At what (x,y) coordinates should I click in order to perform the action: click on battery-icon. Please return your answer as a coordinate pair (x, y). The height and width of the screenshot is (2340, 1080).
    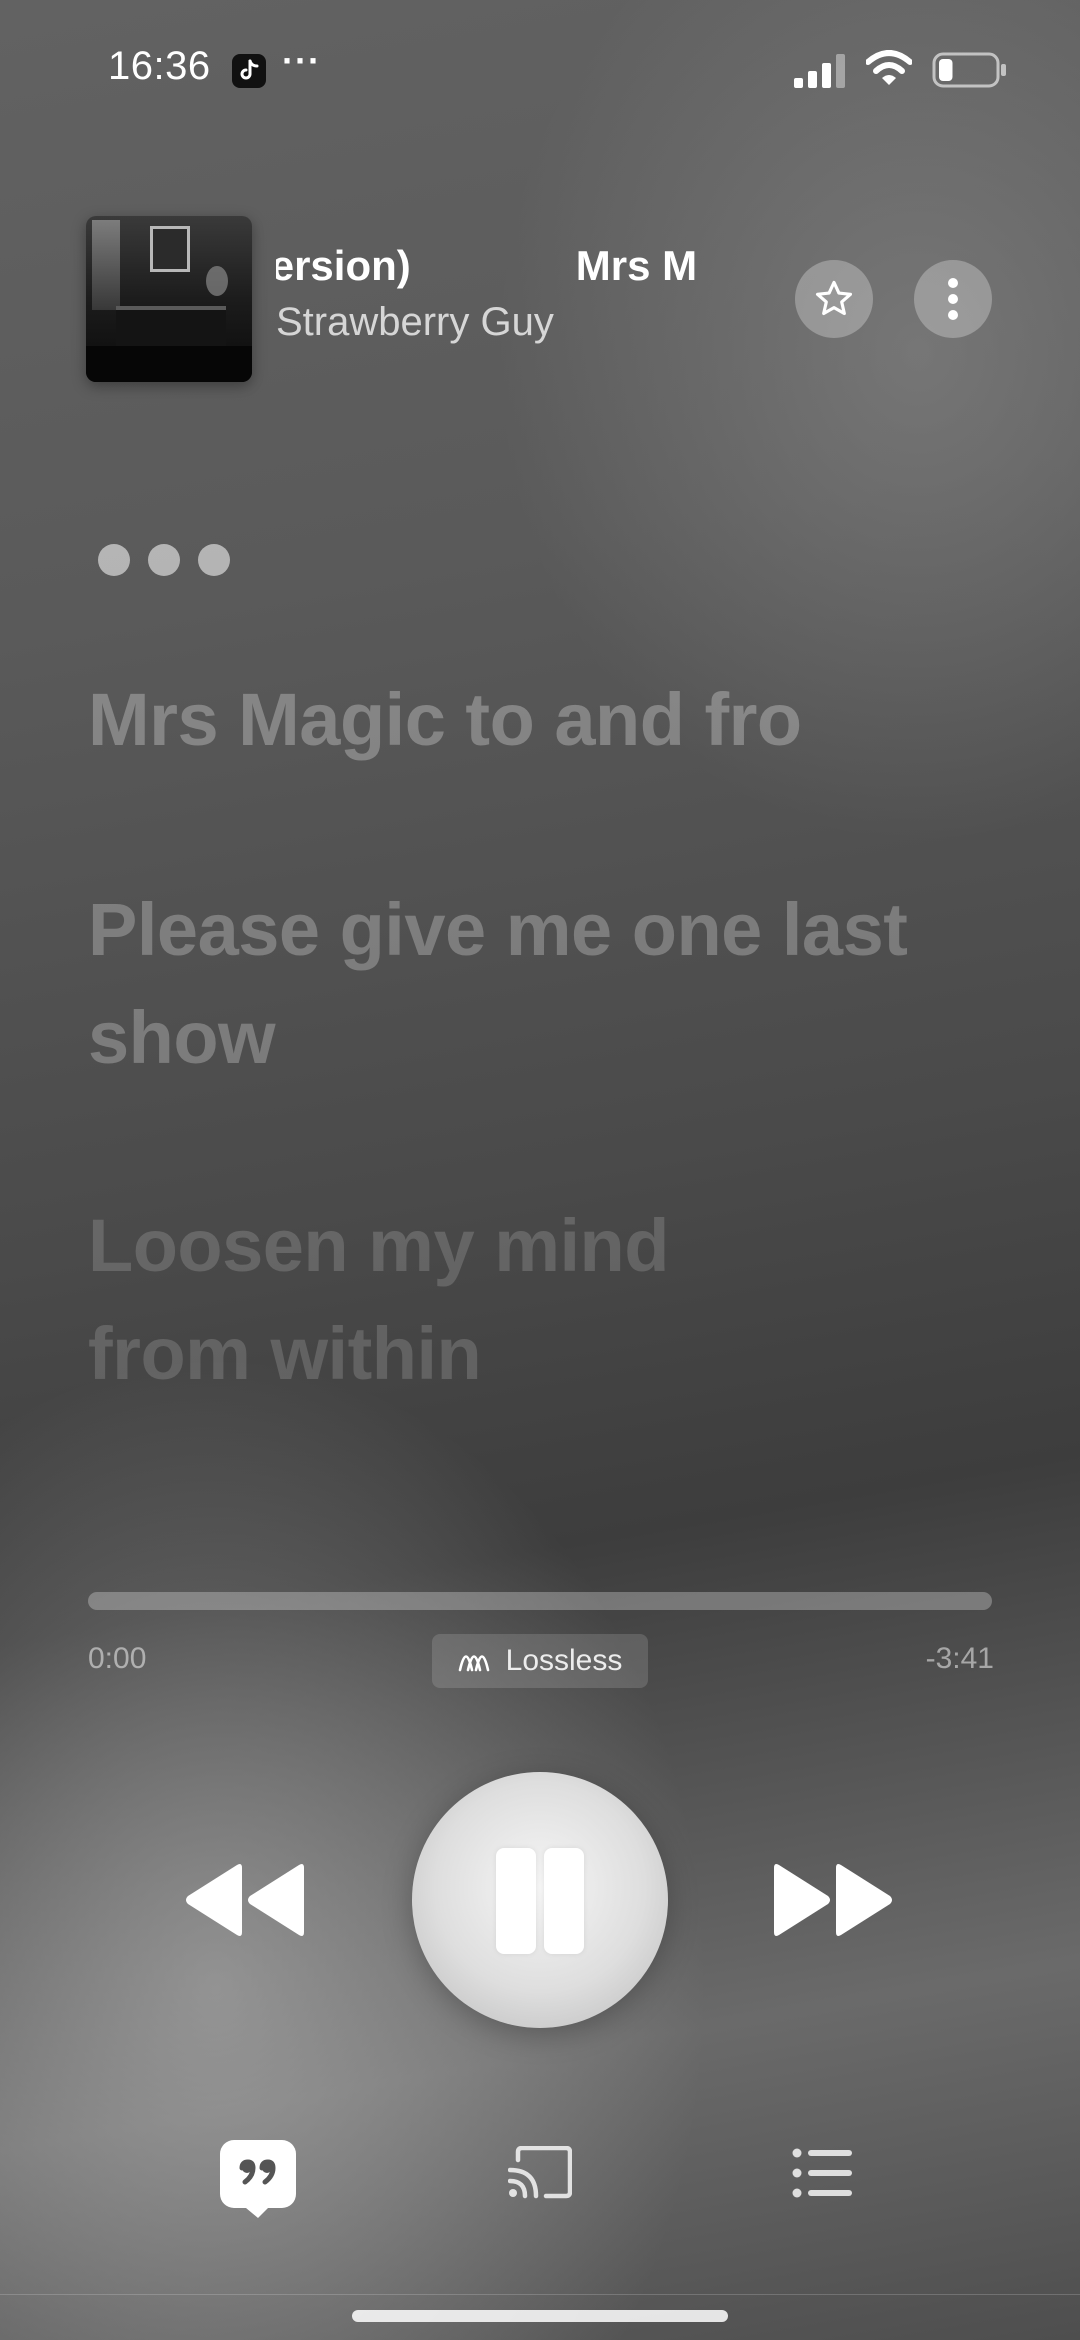
    Looking at the image, I should click on (969, 70).